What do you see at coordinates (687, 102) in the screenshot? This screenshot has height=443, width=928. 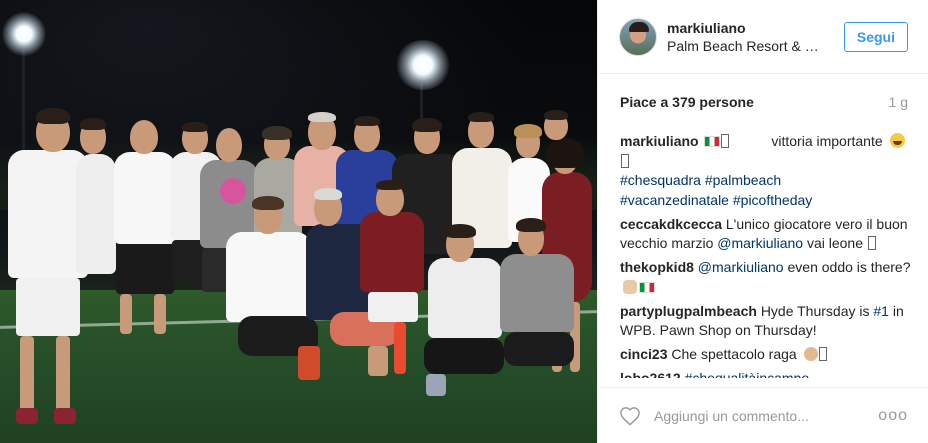 I see `likes-count: Piace a 379 persone` at bounding box center [687, 102].